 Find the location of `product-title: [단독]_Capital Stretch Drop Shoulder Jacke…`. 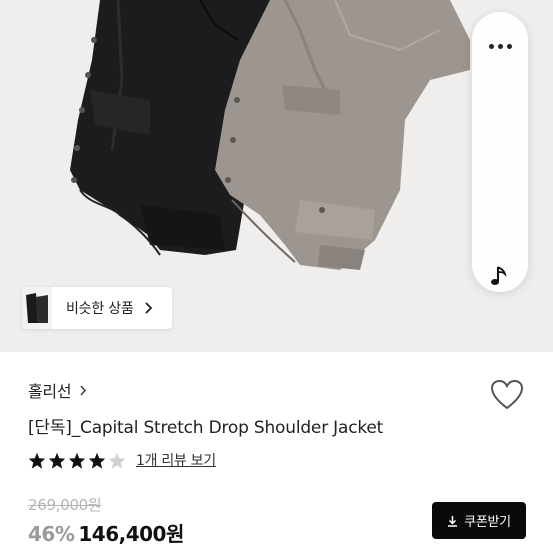

product-title: [단독]_Capital Stretch Drop Shoulder Jacke… is located at coordinates (206, 428).